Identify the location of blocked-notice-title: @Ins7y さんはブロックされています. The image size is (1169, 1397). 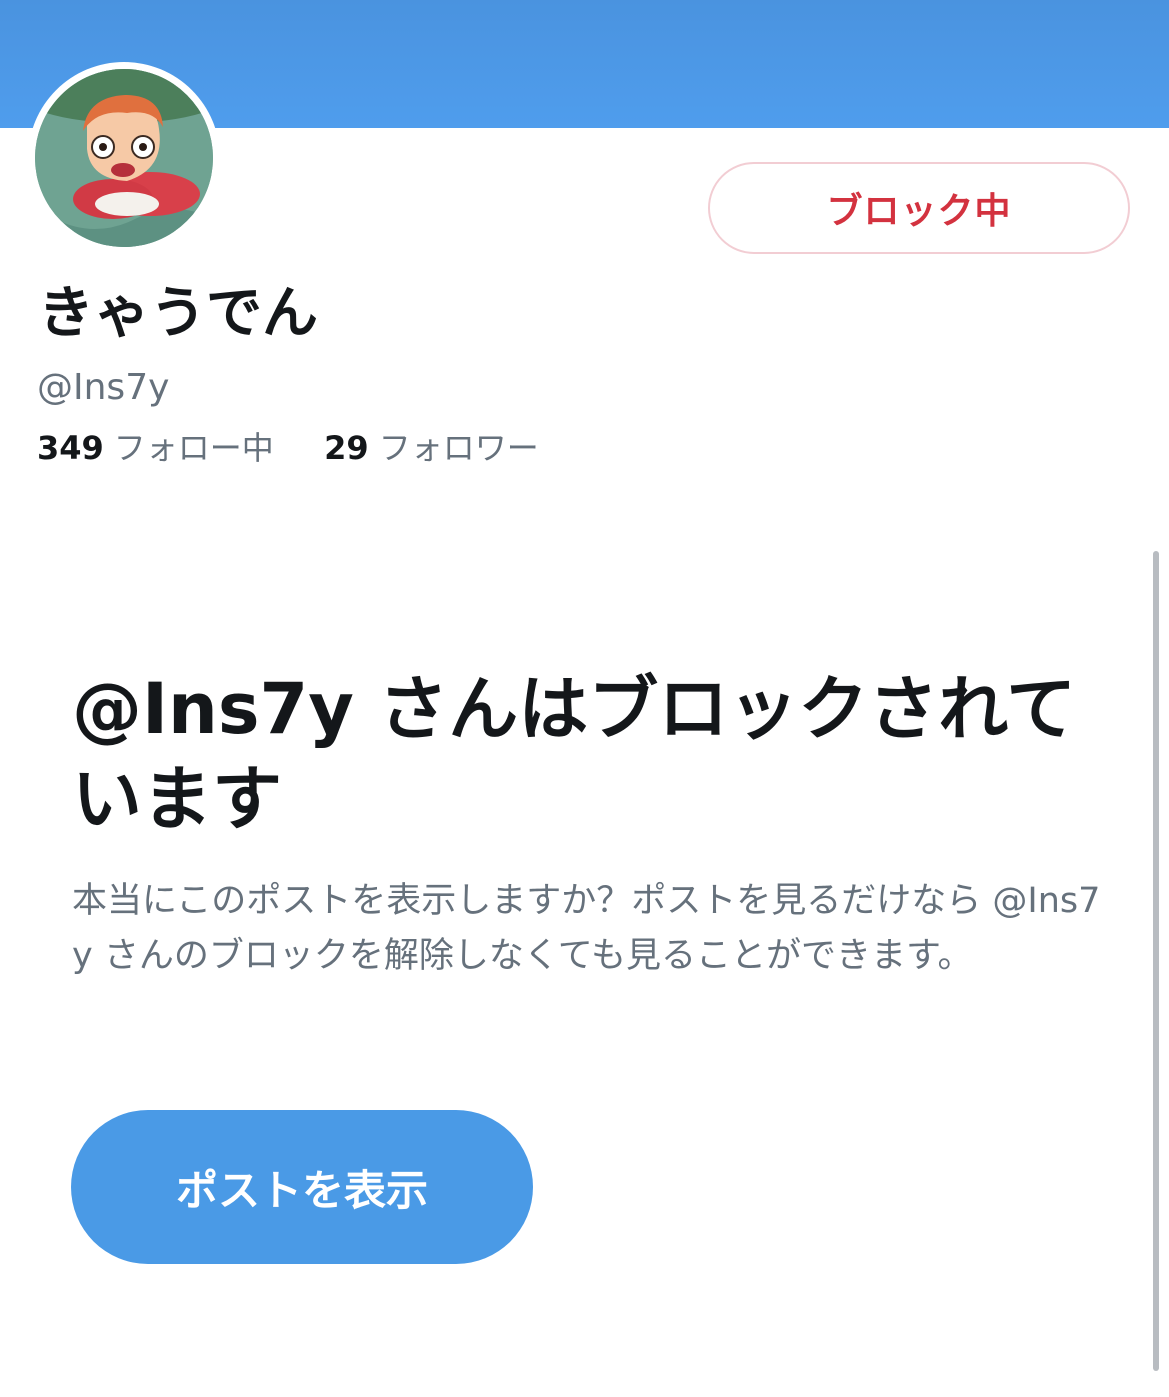
(574, 754).